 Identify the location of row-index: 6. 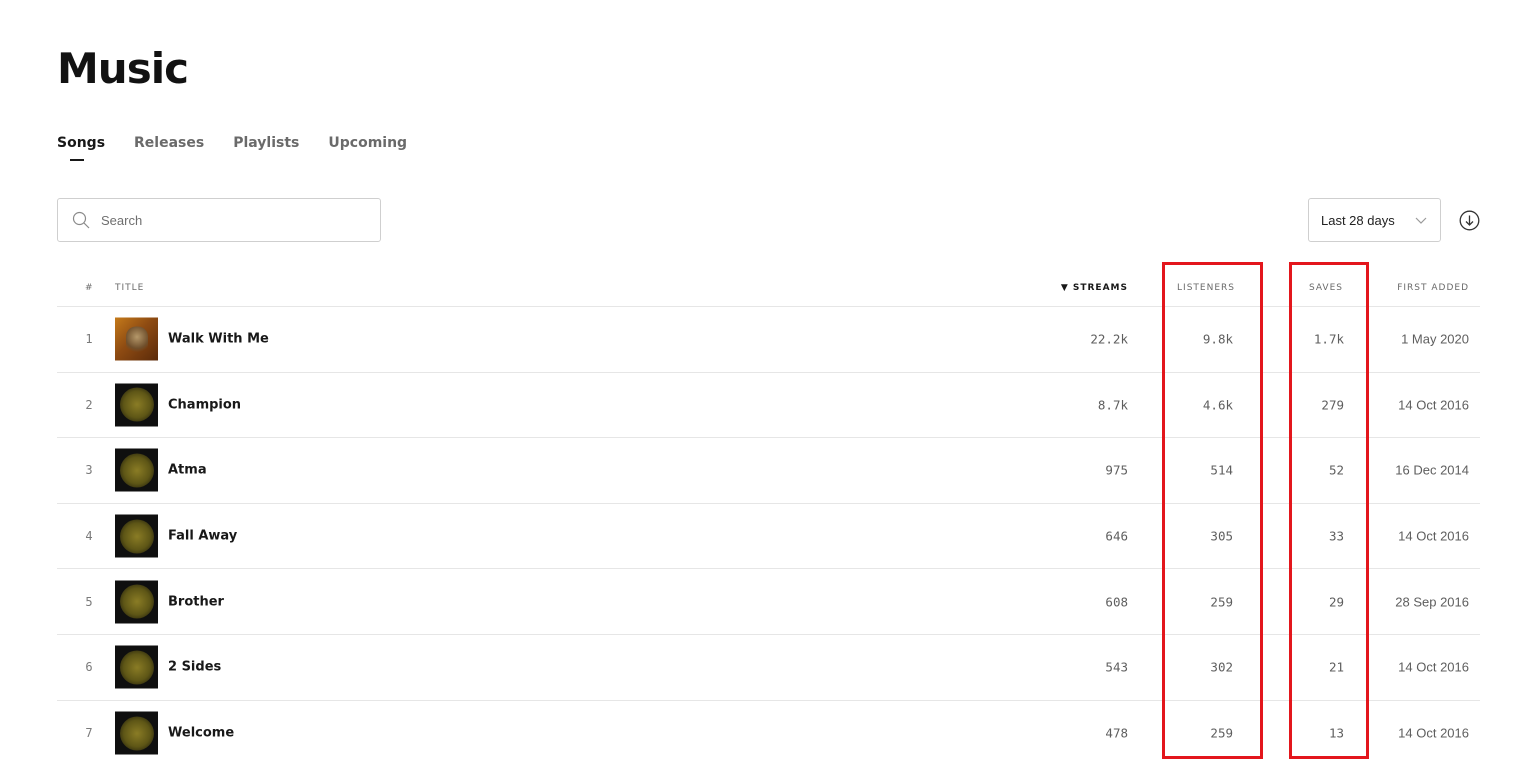
(89, 667).